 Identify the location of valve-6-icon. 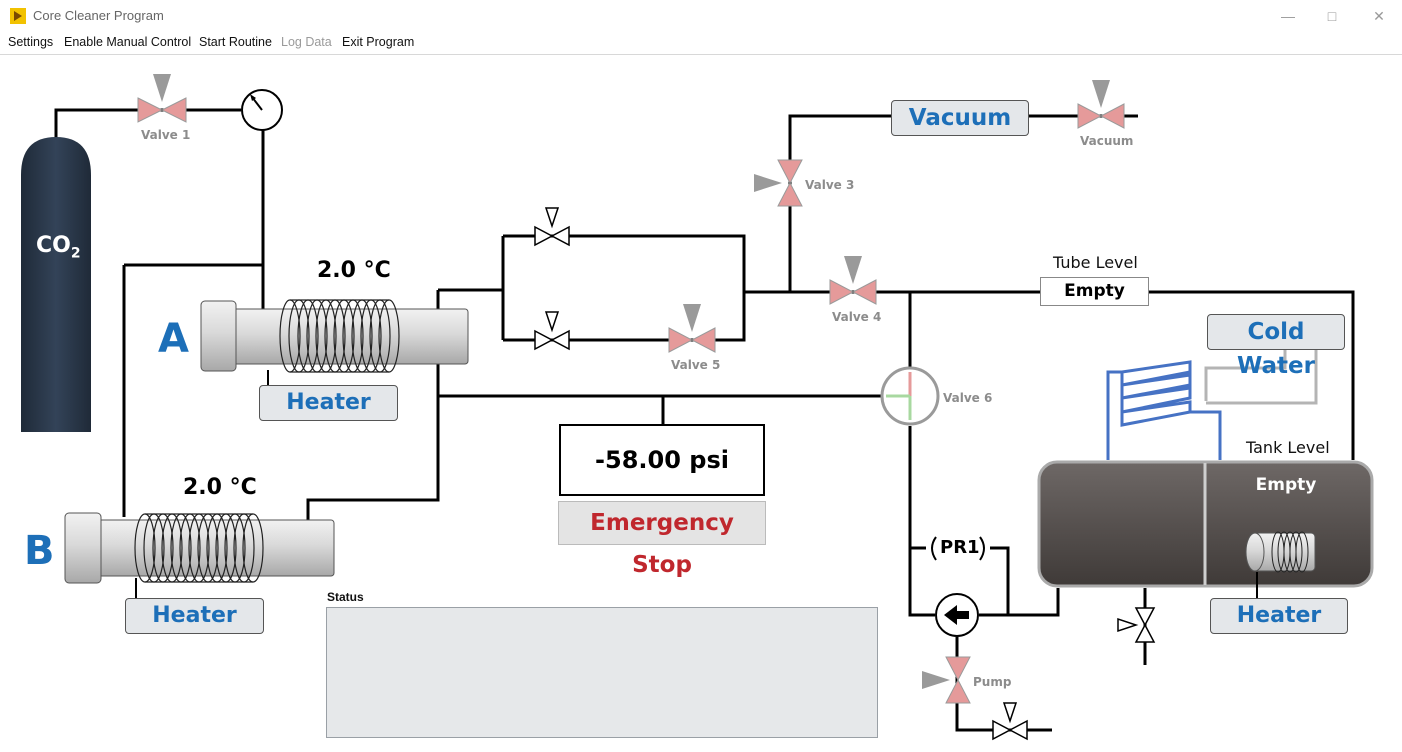
(910, 396).